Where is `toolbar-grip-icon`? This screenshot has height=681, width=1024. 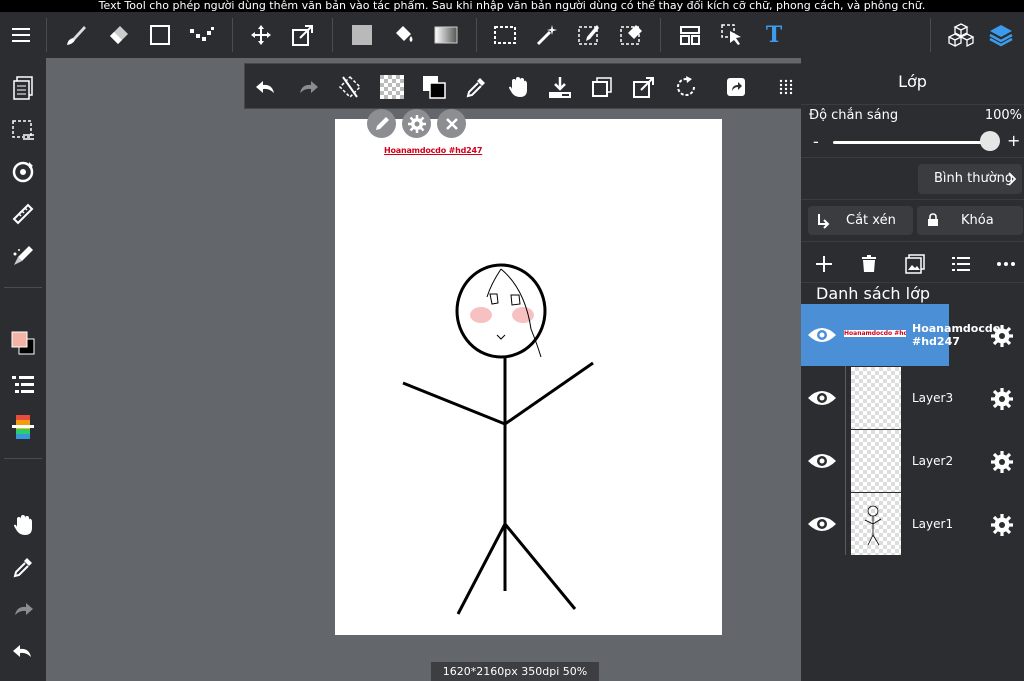 toolbar-grip-icon is located at coordinates (786, 87).